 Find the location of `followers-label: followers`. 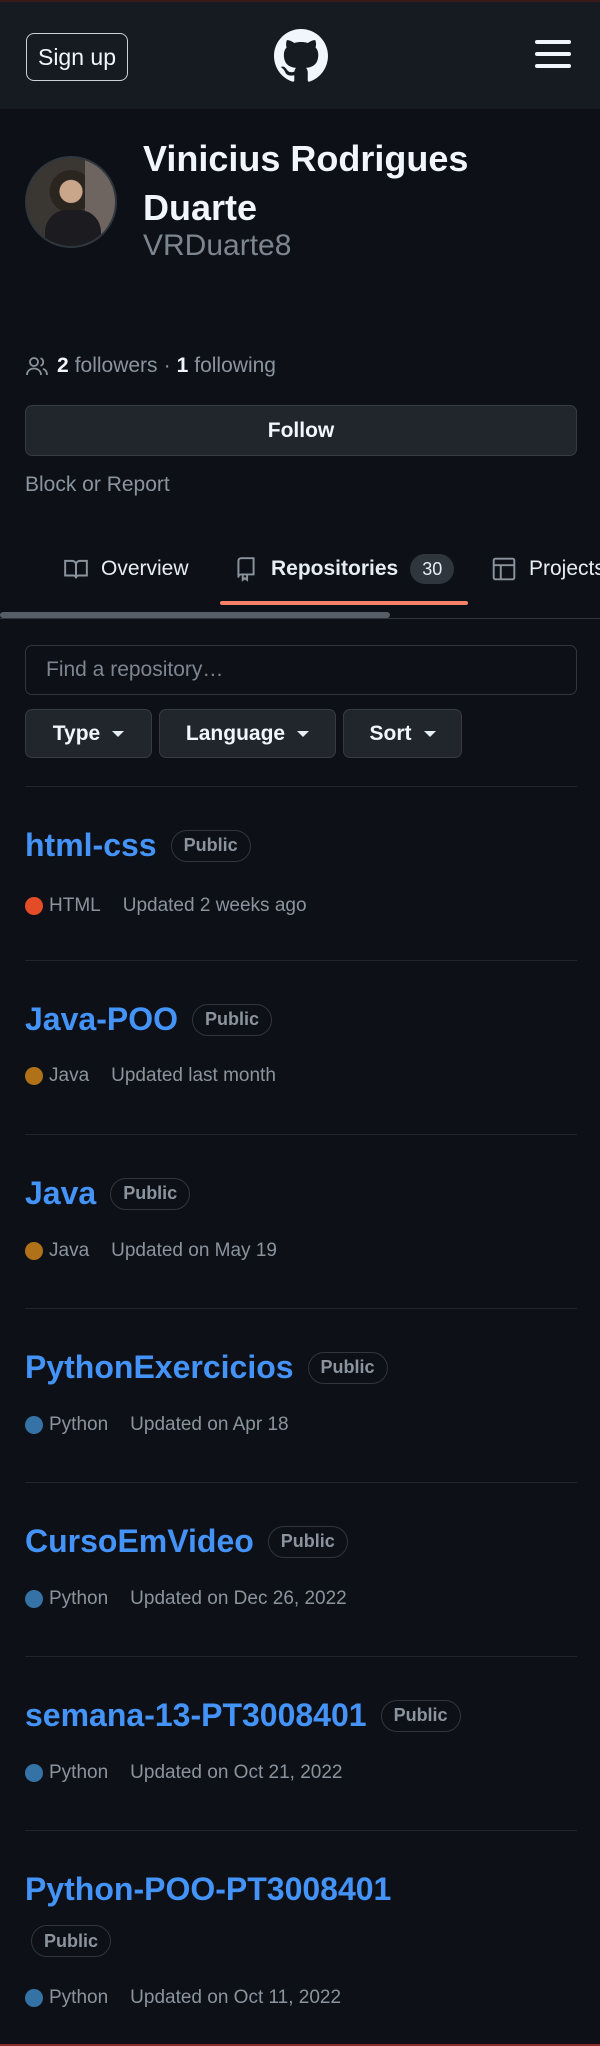

followers-label: followers is located at coordinates (116, 366).